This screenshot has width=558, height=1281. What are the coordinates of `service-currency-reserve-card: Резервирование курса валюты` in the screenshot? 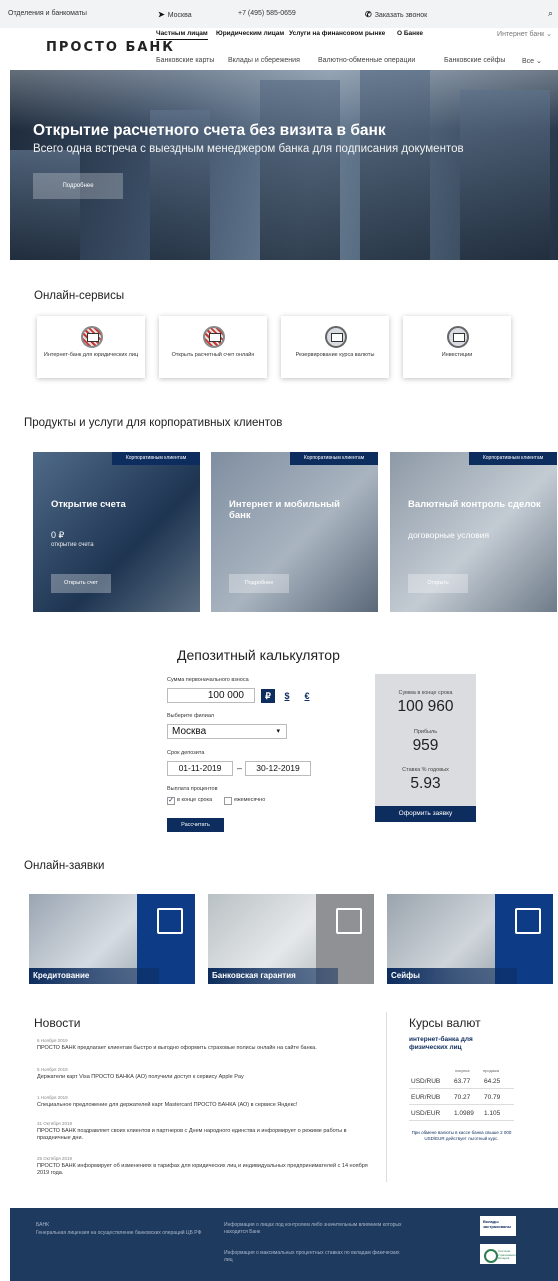 It's located at (335, 347).